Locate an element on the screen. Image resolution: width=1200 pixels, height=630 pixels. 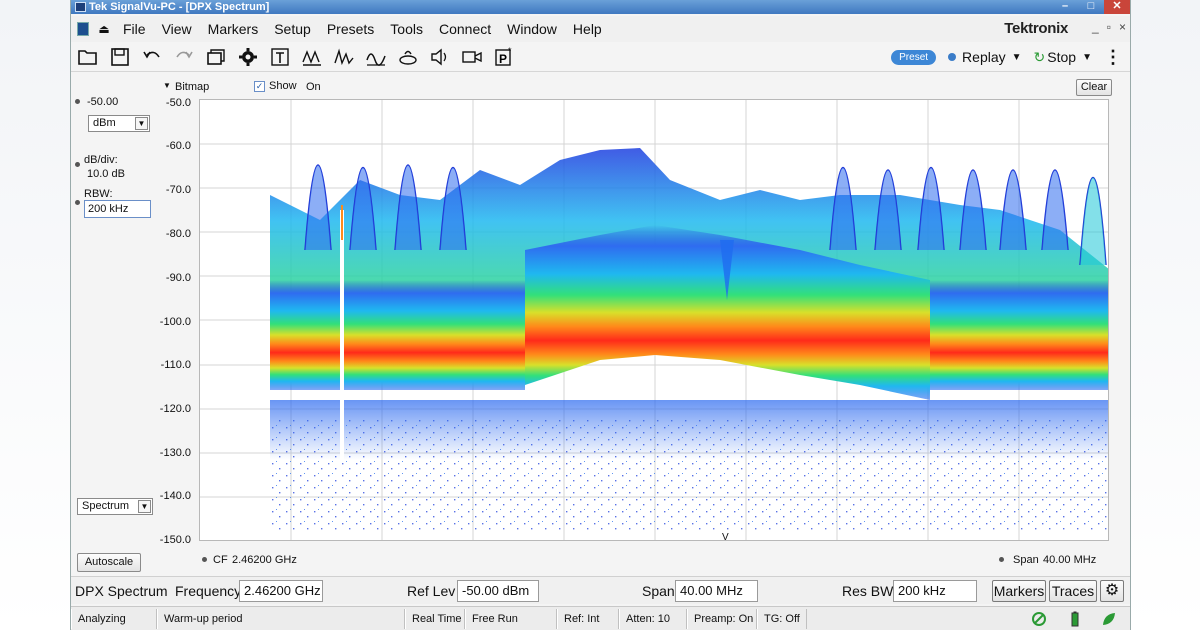
open-folder-icon is located at coordinates (88, 57).